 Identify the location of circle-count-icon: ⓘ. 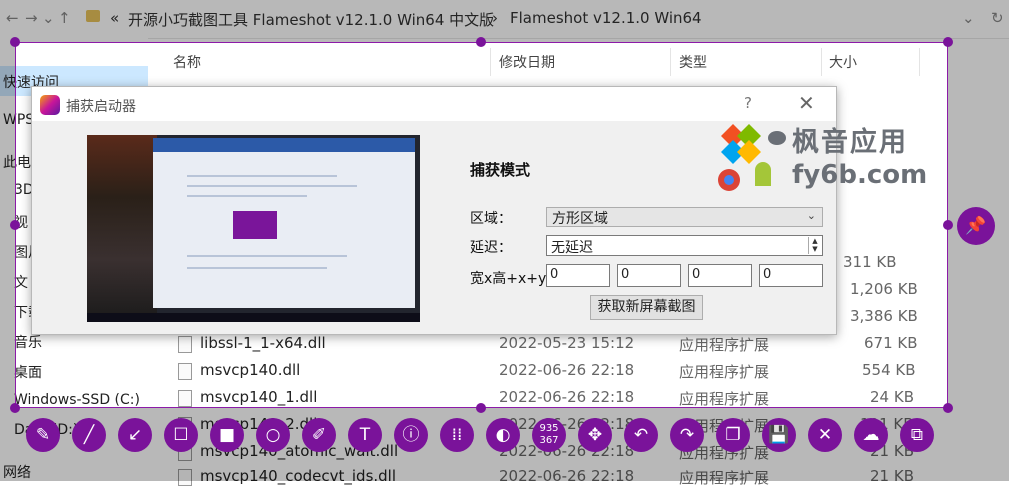
(411, 435).